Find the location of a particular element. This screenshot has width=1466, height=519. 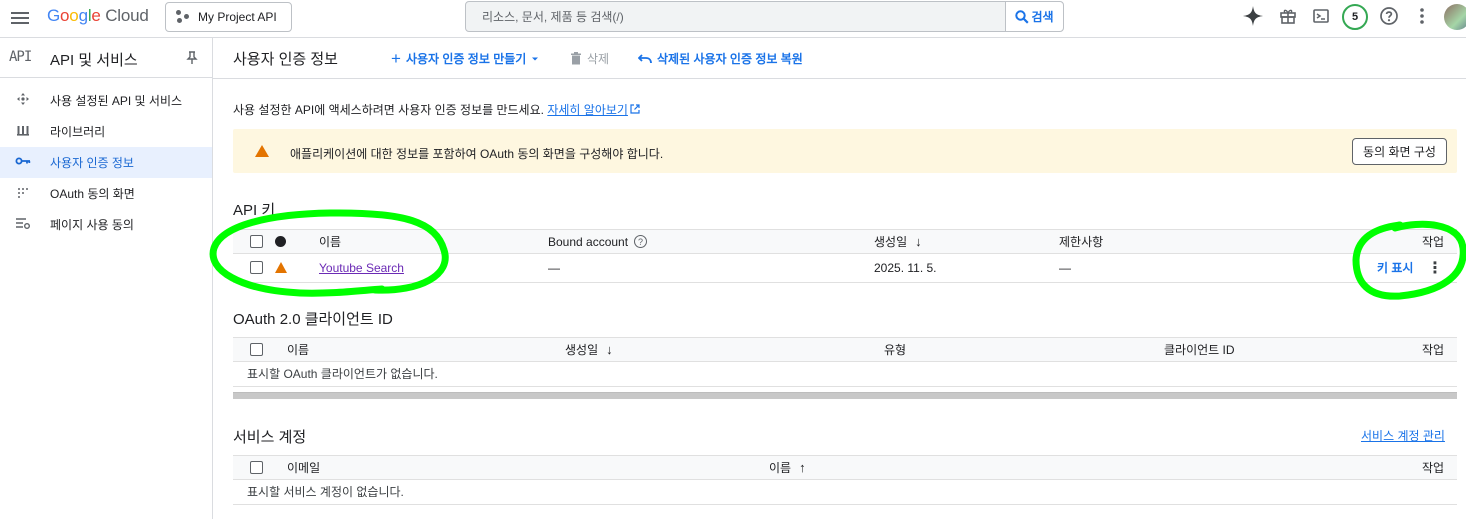

sidebar-title: API 및 서비스 is located at coordinates (94, 60).